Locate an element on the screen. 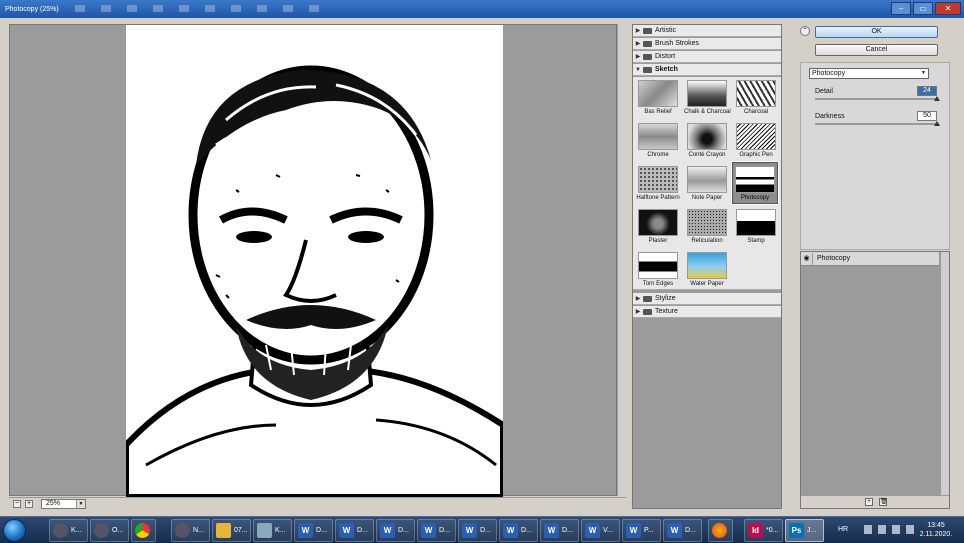 The height and width of the screenshot is (543, 964). filter-thumb-water-paper: Water Paper is located at coordinates (707, 270).